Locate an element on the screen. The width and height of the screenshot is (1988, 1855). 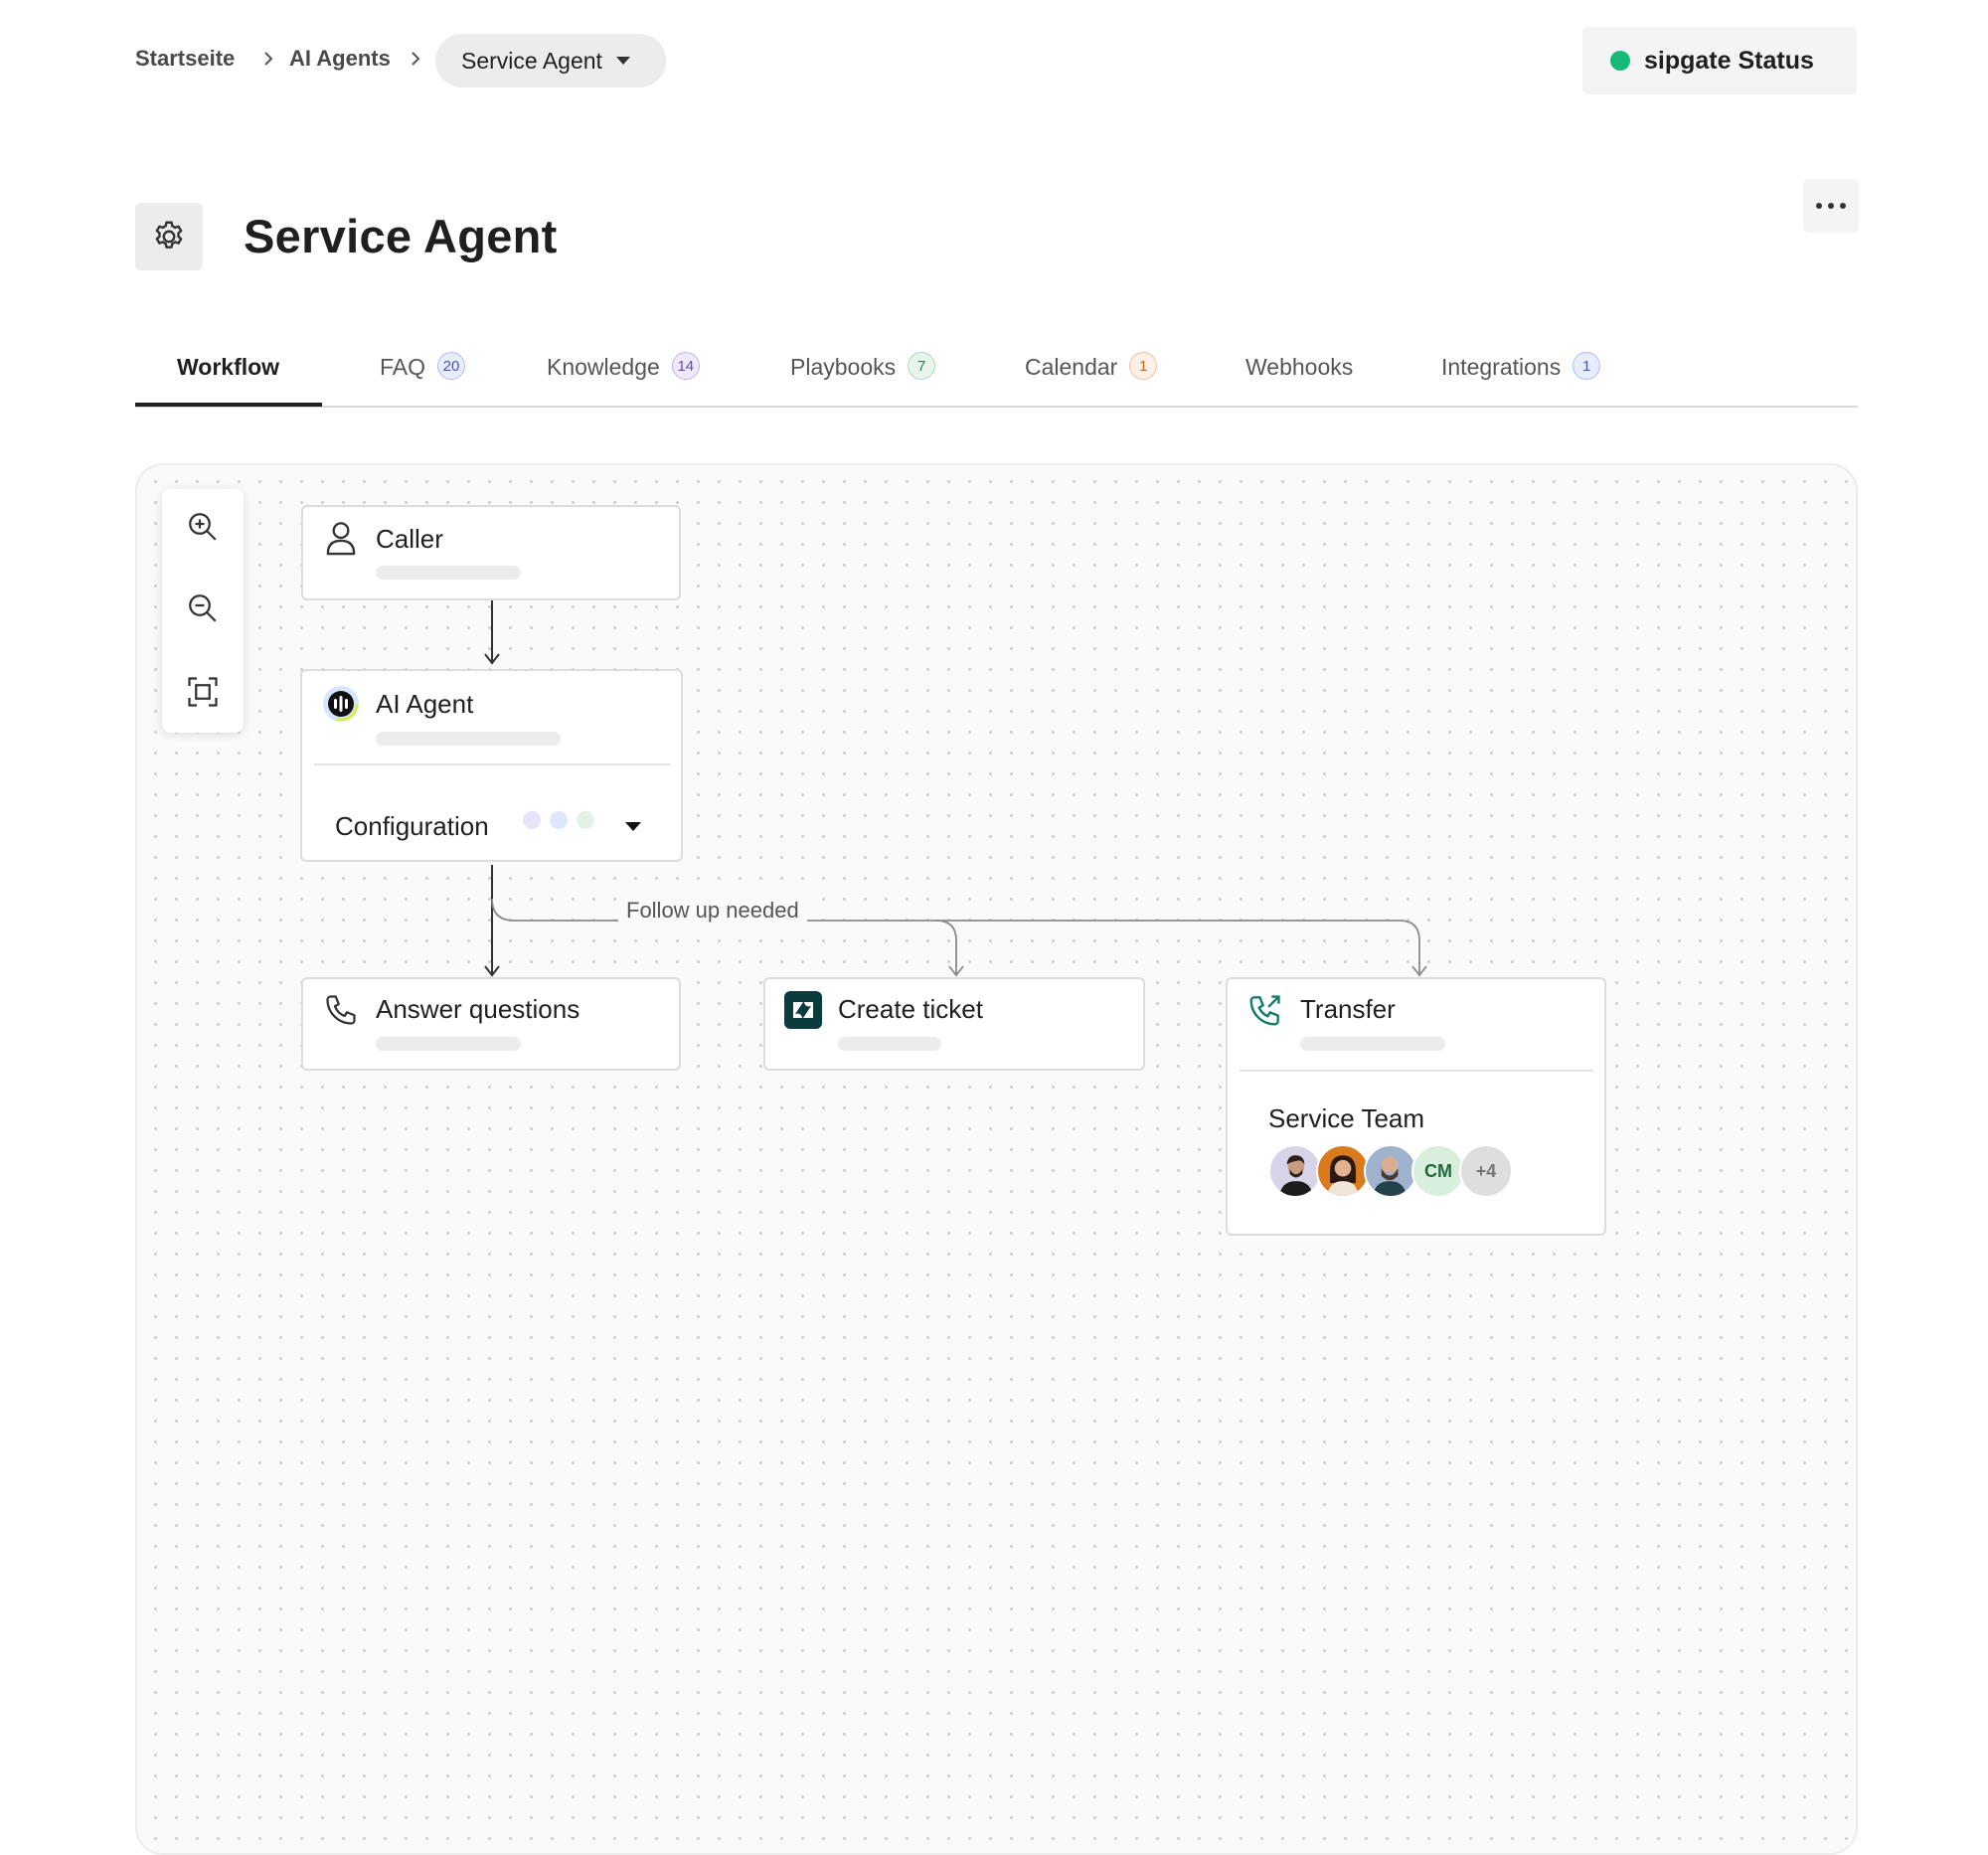
avatar-initials-text: CM is located at coordinates (1438, 1170).